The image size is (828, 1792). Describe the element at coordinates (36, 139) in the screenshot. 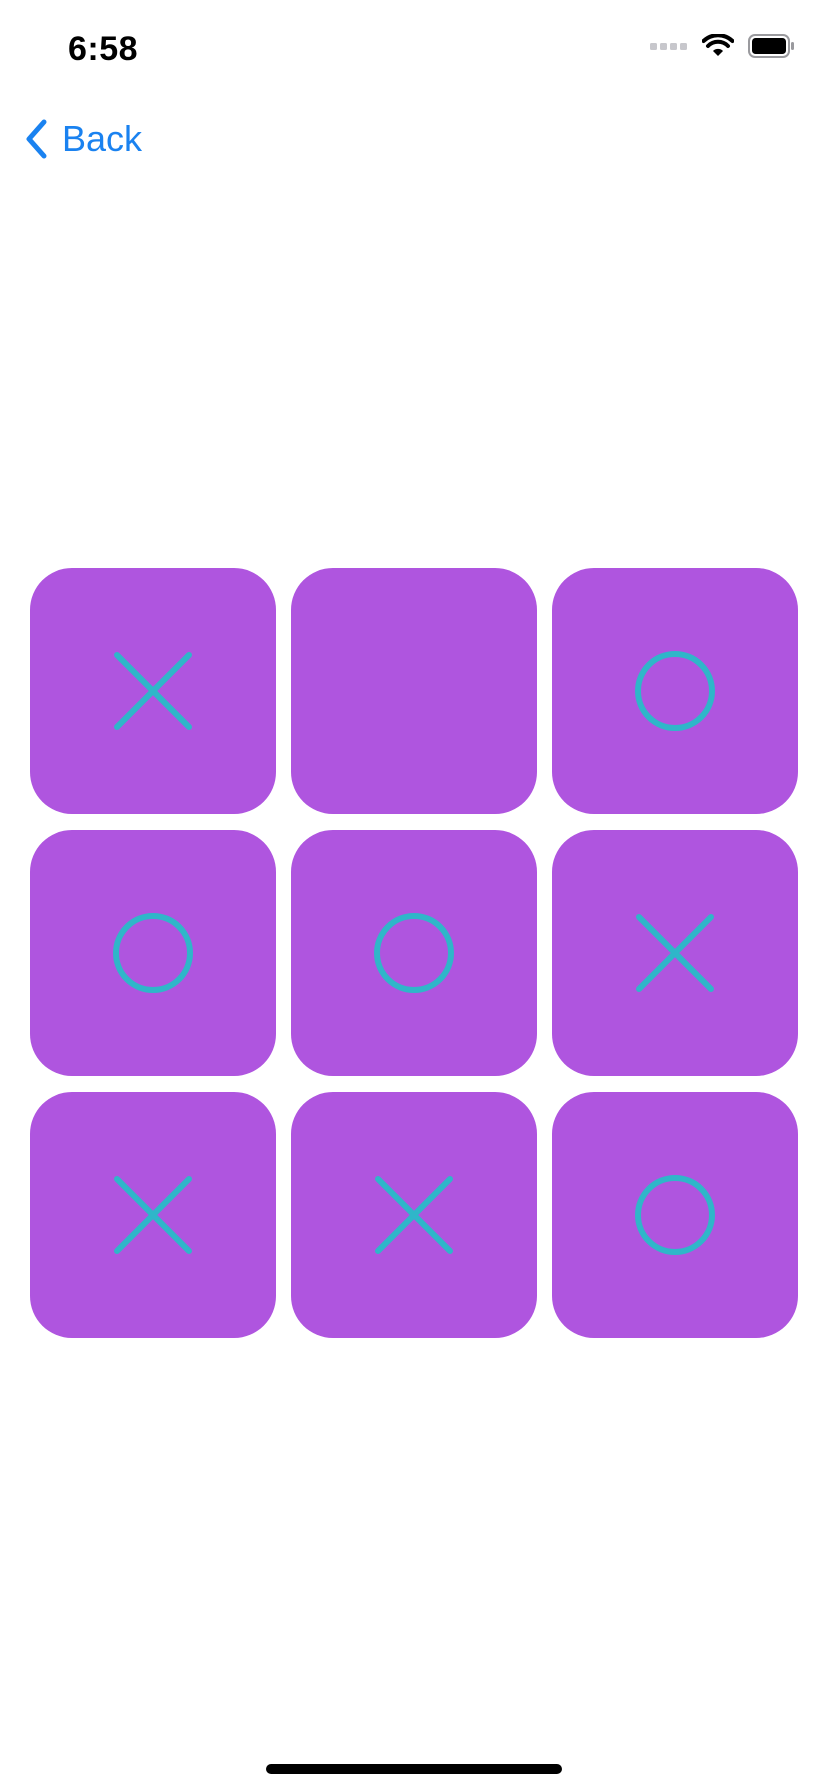

I see `chevron-left-icon` at that location.